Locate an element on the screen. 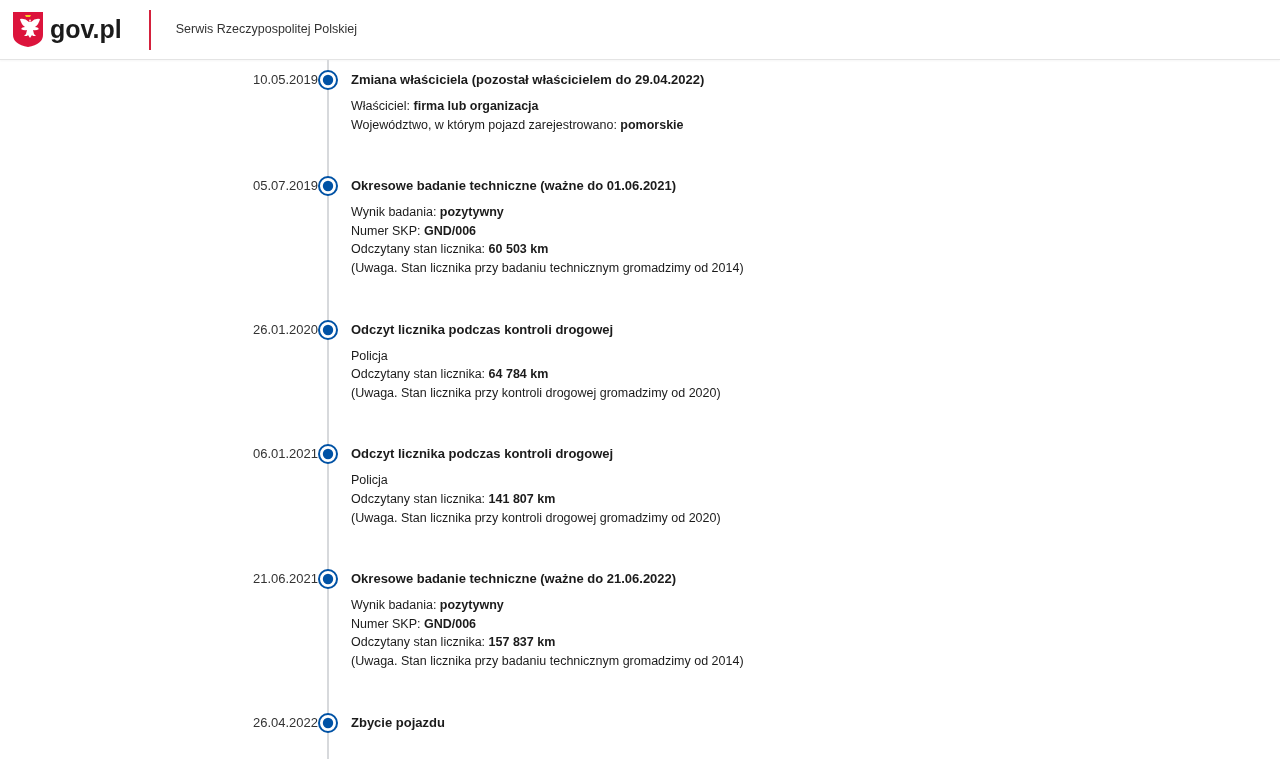  event-title: Okresowe badanie techniczne (ważne do 21.06.2022) is located at coordinates (514, 579).